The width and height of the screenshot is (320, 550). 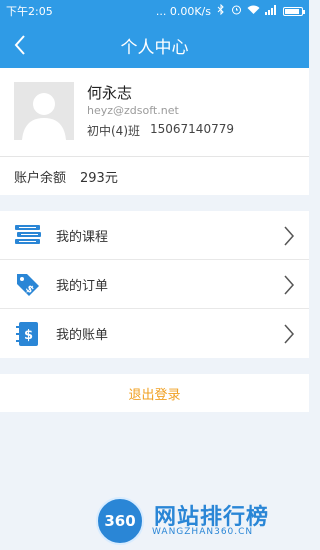 What do you see at coordinates (28, 235) in the screenshot?
I see `books-icon` at bounding box center [28, 235].